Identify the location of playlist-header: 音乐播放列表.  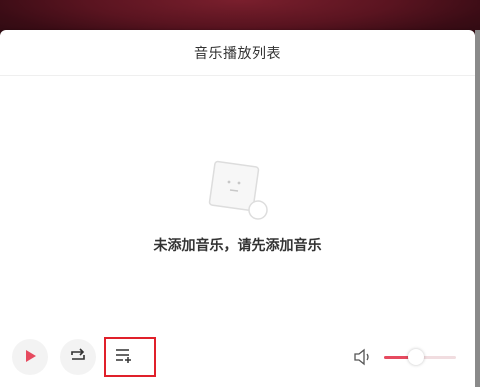
(237, 53).